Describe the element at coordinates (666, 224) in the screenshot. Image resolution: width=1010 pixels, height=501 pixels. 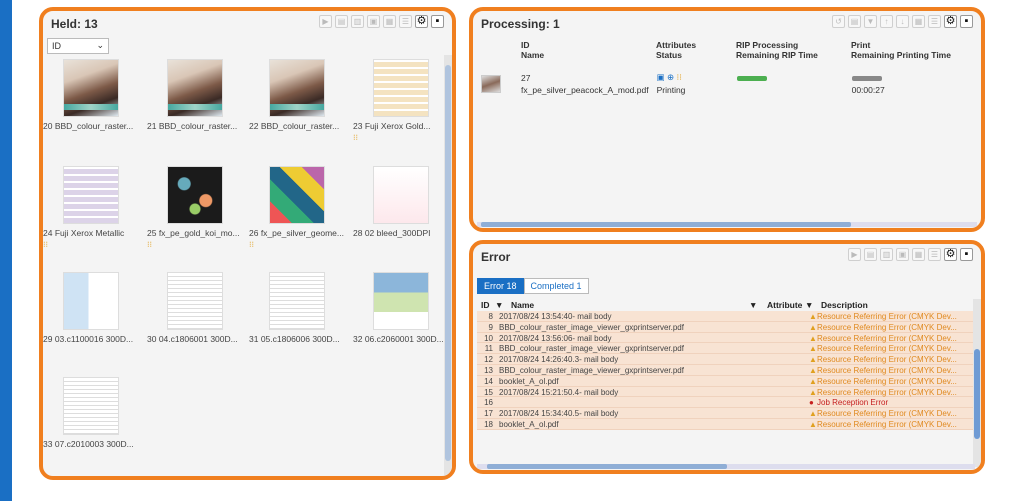
I see `processing-hscroll-thumb` at that location.